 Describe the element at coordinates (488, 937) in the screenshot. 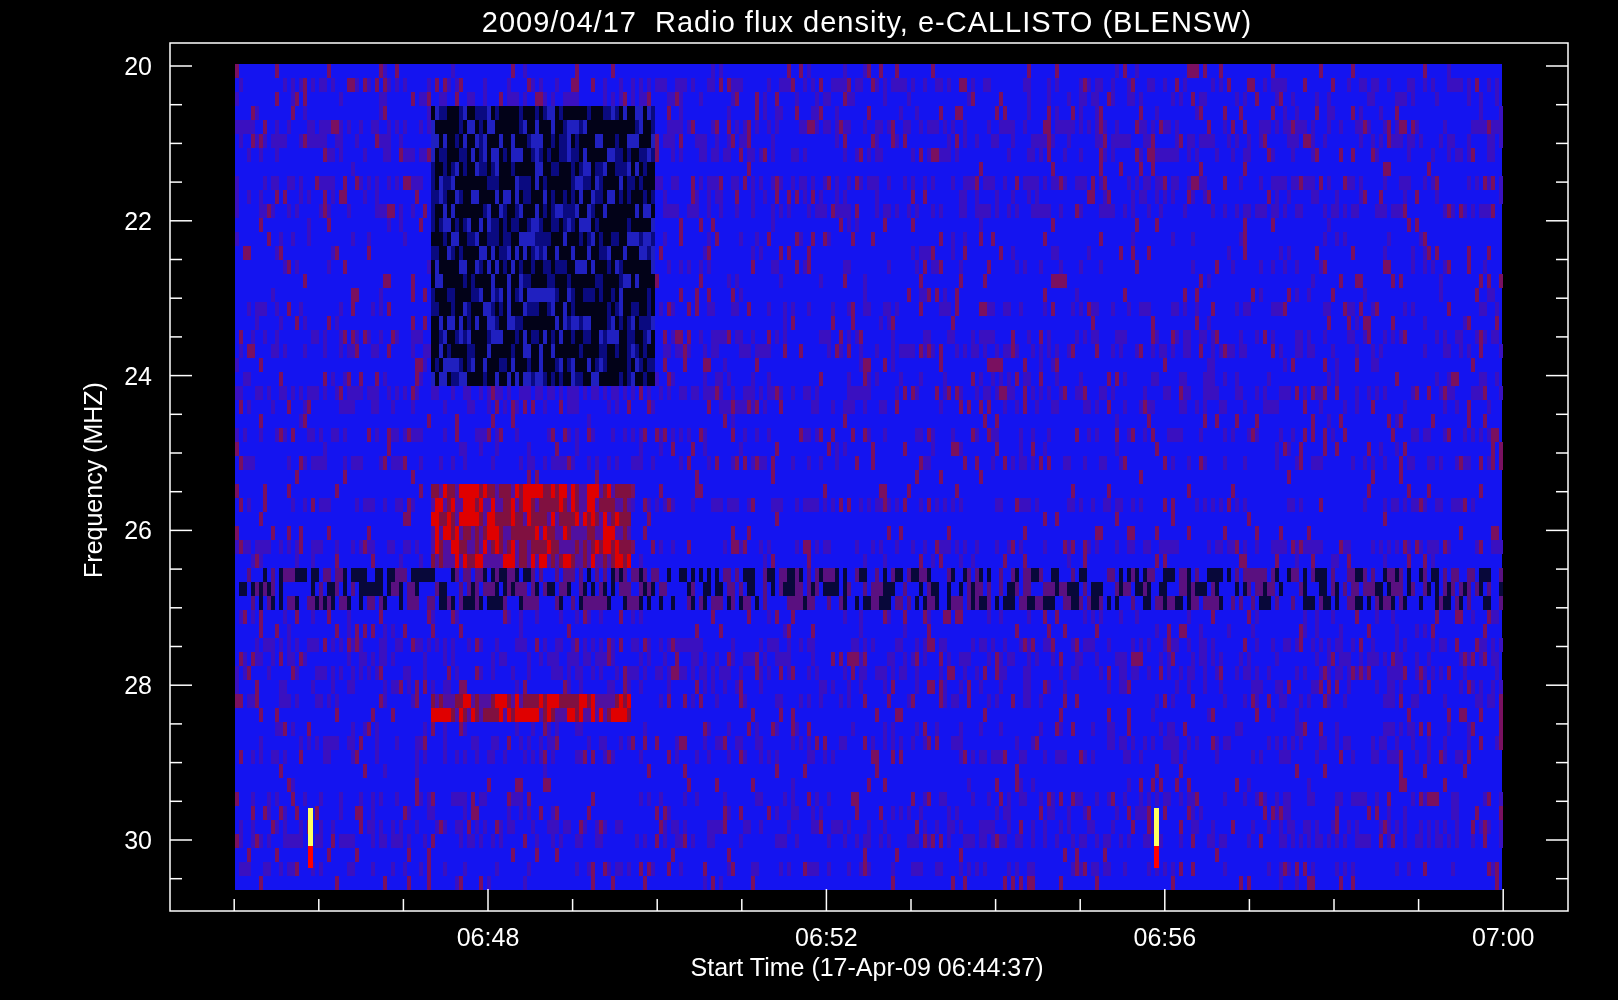

I see `tick-label: 06:48` at that location.